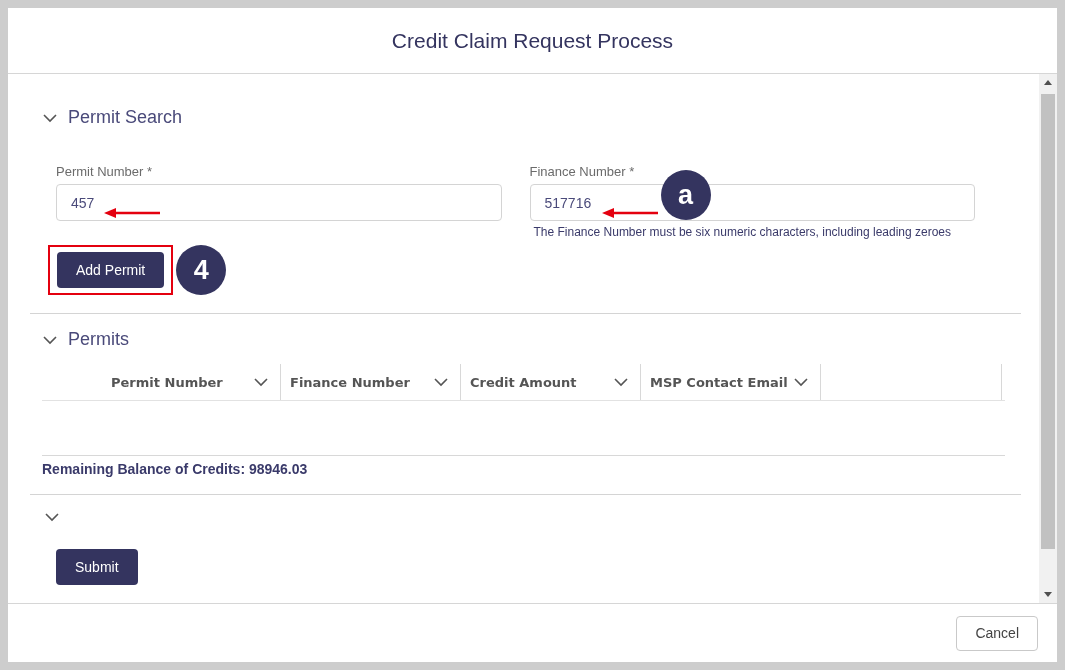  Describe the element at coordinates (582, 171) in the screenshot. I see `field-label: Finance Number *` at that location.